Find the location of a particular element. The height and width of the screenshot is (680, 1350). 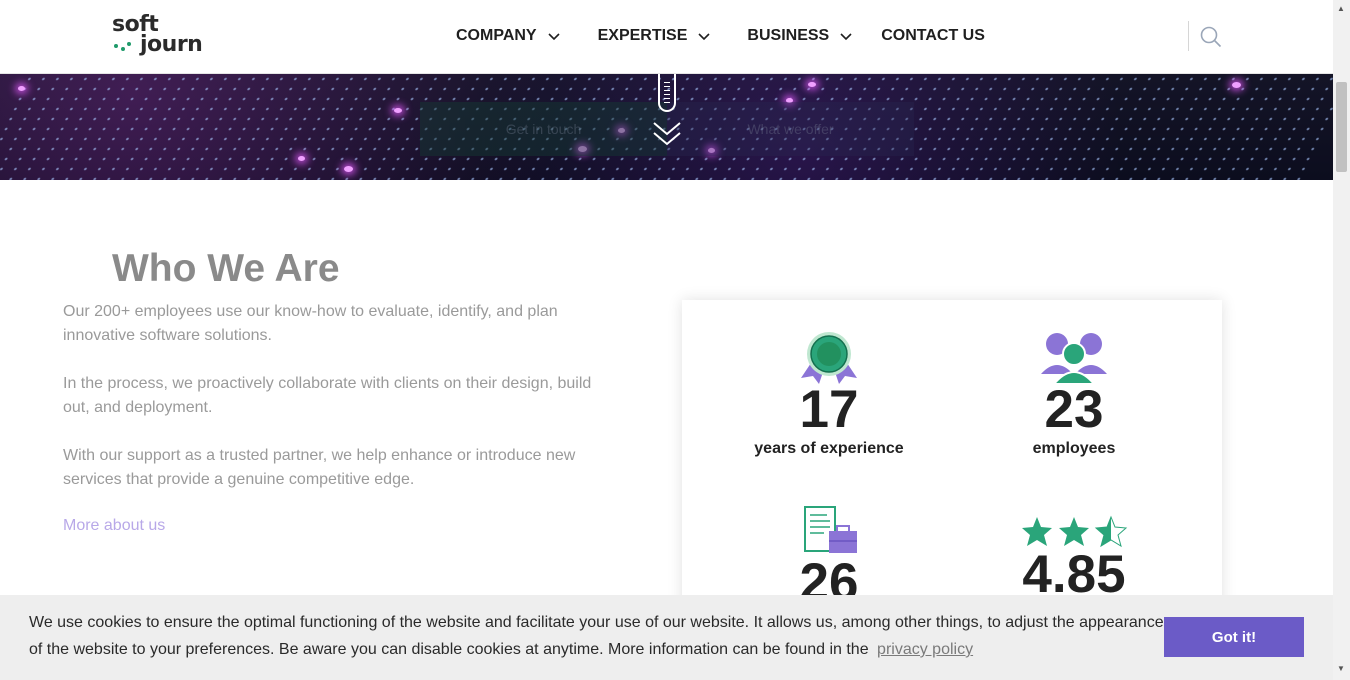

stat-employees: 23 employees is located at coordinates (1074, 394).